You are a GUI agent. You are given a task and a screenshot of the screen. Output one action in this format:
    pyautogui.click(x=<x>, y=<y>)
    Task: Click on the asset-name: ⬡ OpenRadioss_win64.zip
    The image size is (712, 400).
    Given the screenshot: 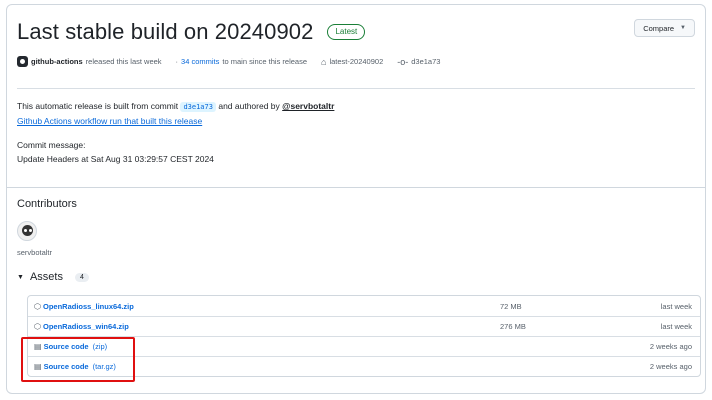 What is the action you would take?
    pyautogui.click(x=81, y=326)
    